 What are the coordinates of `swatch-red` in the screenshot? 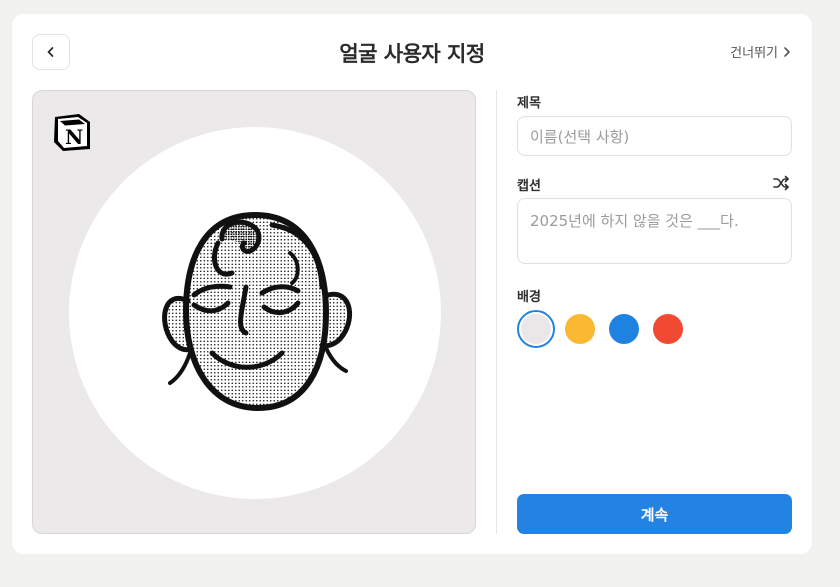 It's located at (668, 329).